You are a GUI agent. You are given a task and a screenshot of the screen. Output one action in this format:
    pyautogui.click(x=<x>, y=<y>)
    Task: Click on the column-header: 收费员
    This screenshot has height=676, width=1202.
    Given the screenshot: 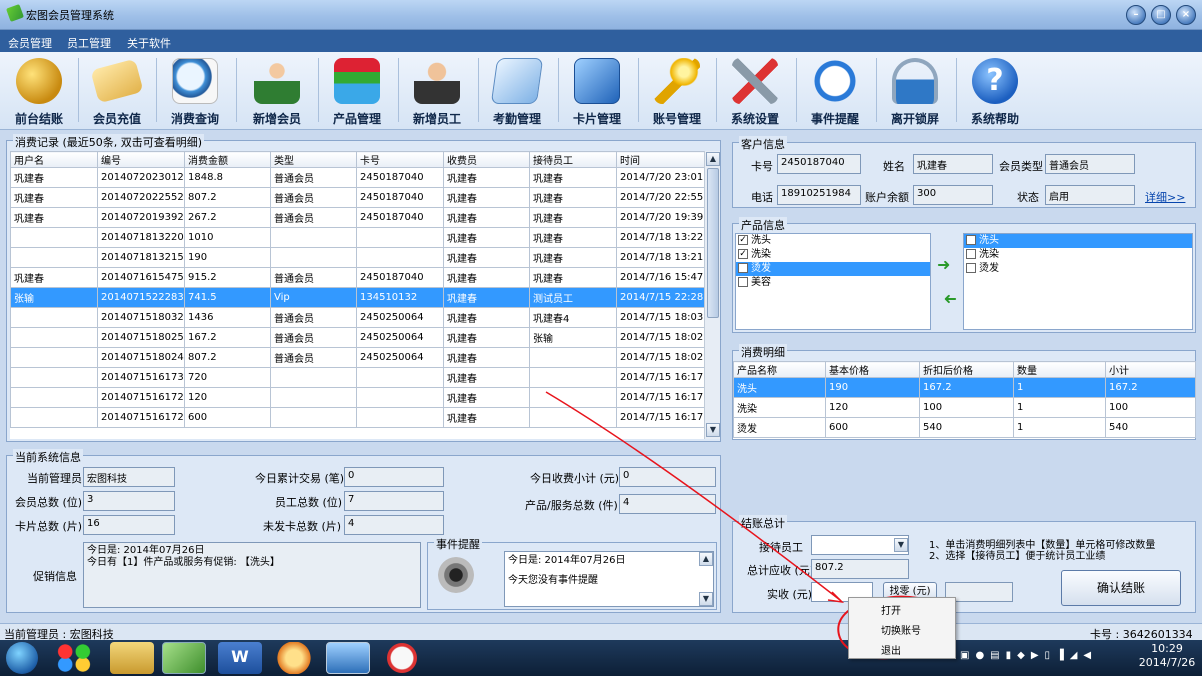 What is the action you would take?
    pyautogui.click(x=486, y=159)
    